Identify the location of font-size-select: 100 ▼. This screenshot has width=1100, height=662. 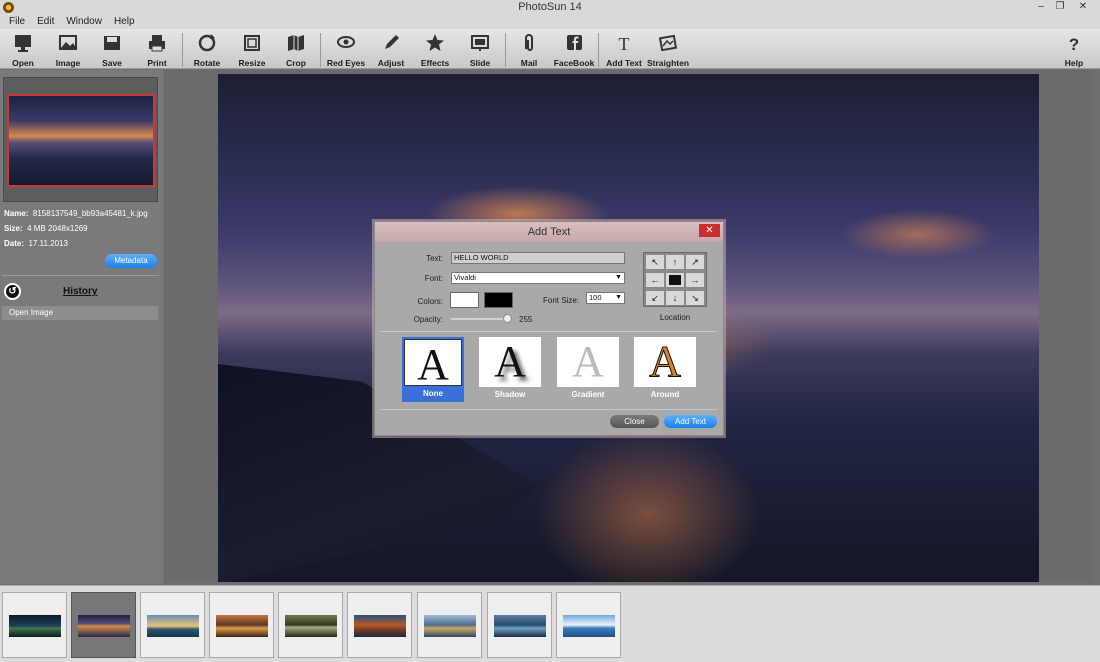
(605, 298).